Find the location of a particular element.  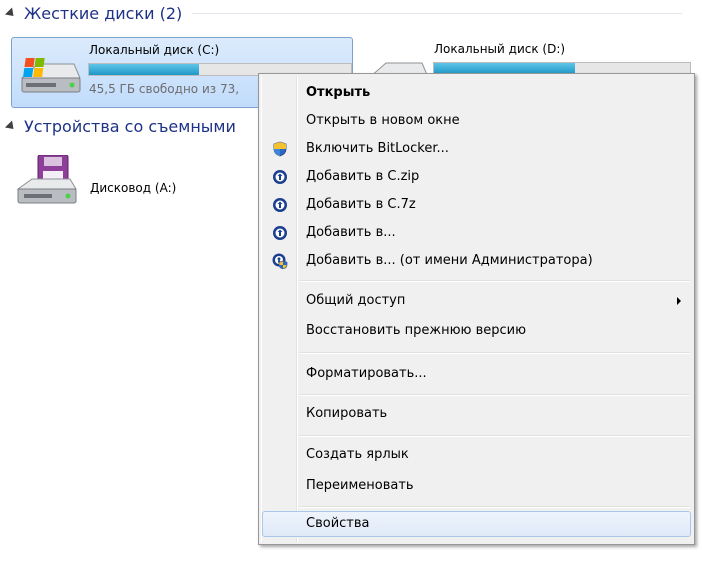

menu-item-label: Добавить в C.7z is located at coordinates (361, 204).